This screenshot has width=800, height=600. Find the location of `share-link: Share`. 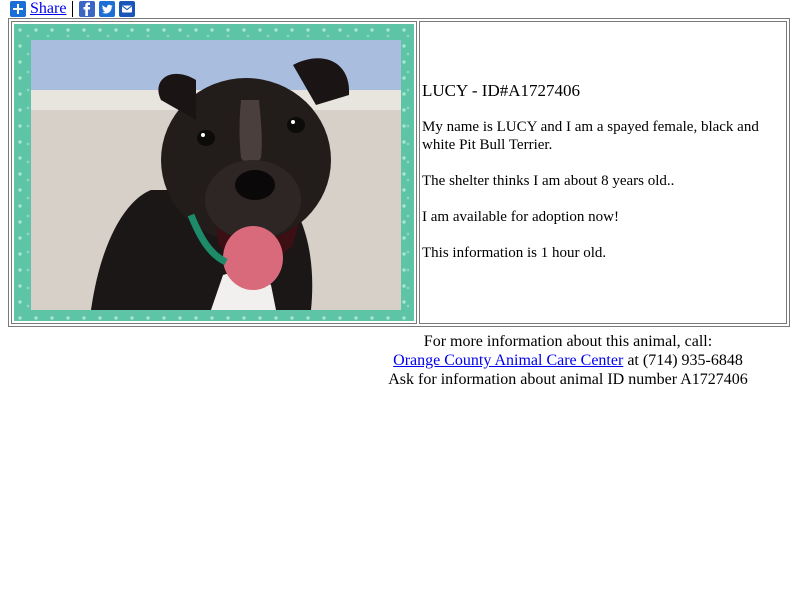

share-link: Share is located at coordinates (48, 9).